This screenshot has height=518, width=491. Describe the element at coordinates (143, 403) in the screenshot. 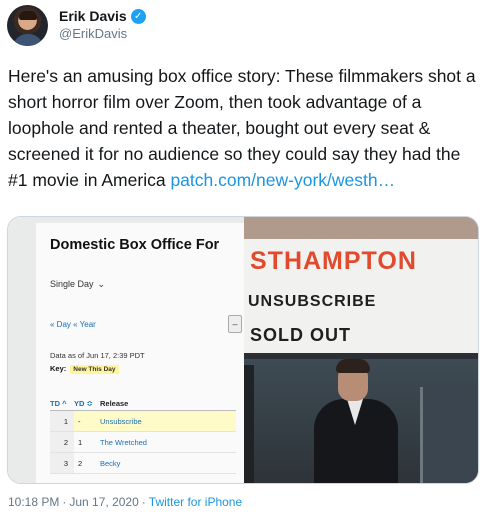

I see `table-header: TD ^ YD ≎ Release` at that location.